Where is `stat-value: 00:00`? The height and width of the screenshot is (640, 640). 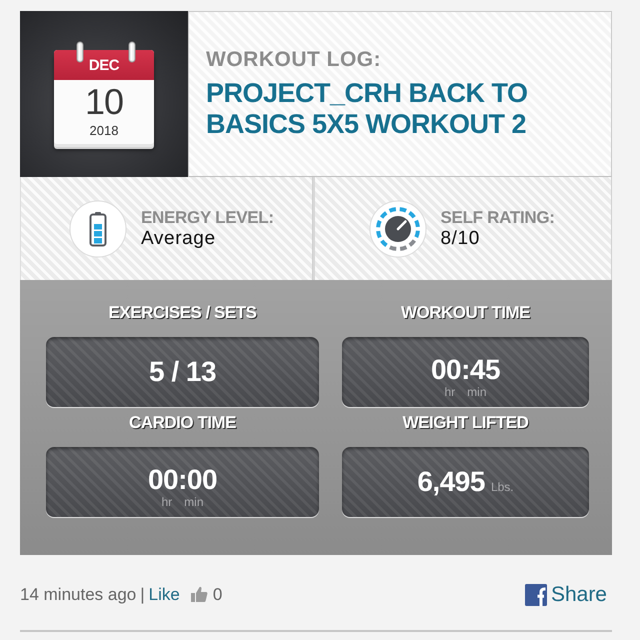 stat-value: 00:00 is located at coordinates (183, 480).